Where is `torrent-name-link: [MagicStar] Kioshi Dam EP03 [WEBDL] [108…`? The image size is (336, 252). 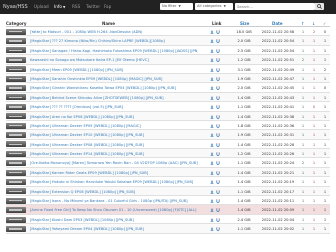 torrent-name-link: [MagicStar] Kioshi Dam EP03 [WEBDL] [108… is located at coordinates (114, 220).